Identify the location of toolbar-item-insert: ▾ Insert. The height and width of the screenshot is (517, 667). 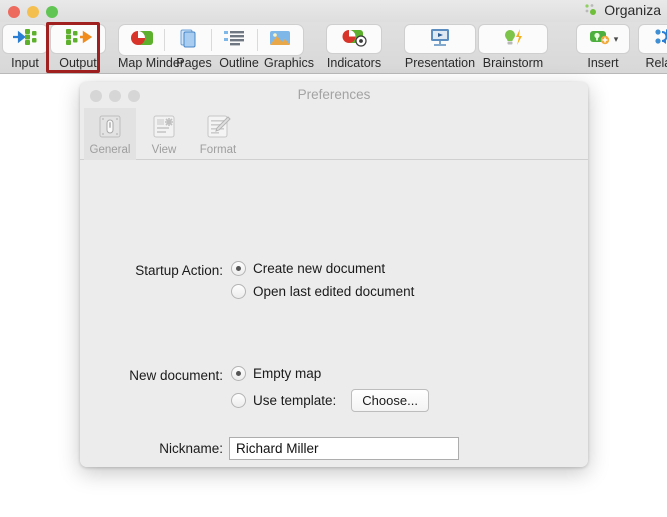
(603, 47).